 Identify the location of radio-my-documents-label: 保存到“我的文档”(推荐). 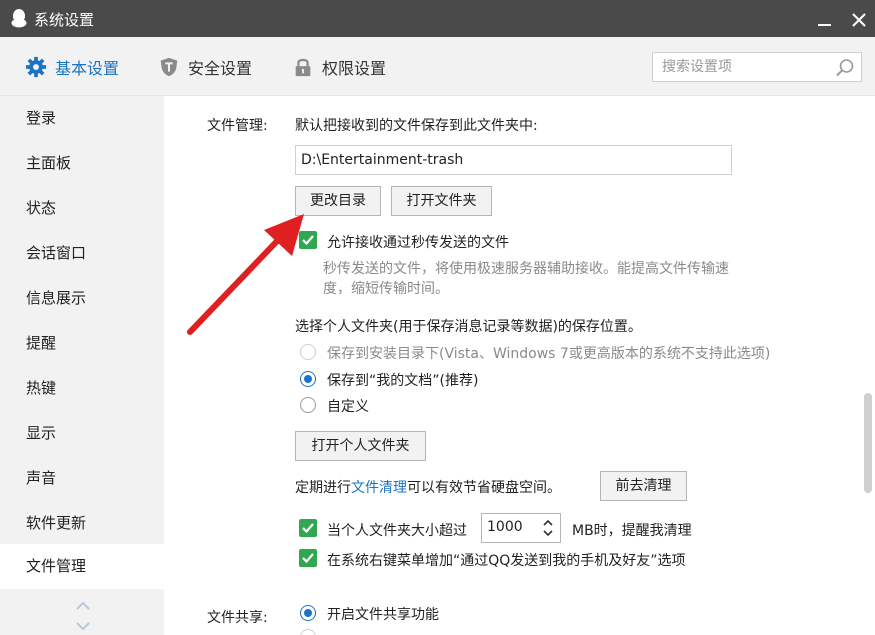
(403, 381).